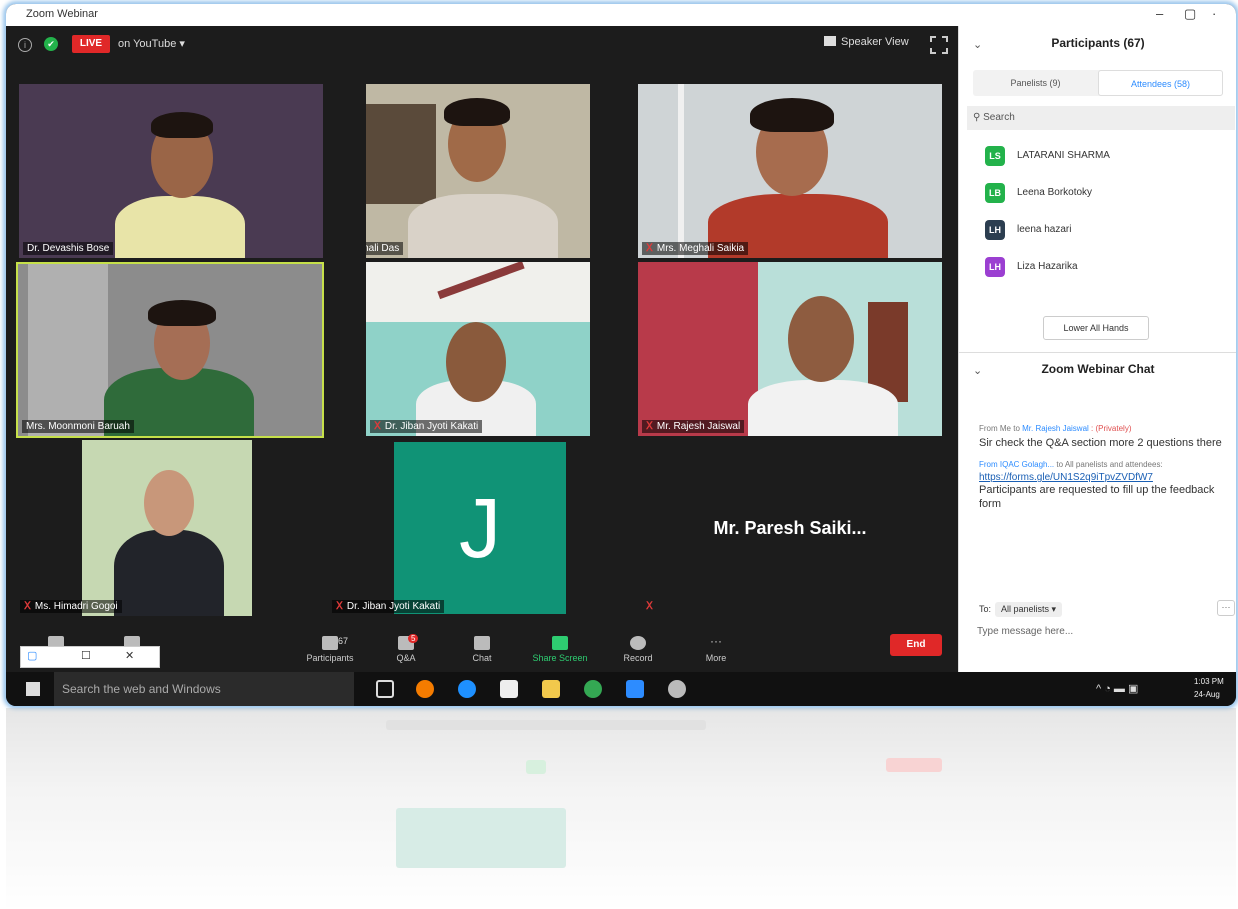 This screenshot has height=909, width=1238. I want to click on mini-restore-button: ▢, so click(32, 655).